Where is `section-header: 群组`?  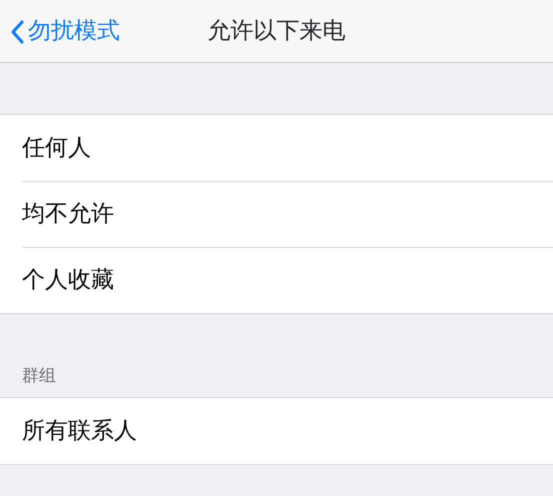
section-header: 群组 is located at coordinates (38, 376).